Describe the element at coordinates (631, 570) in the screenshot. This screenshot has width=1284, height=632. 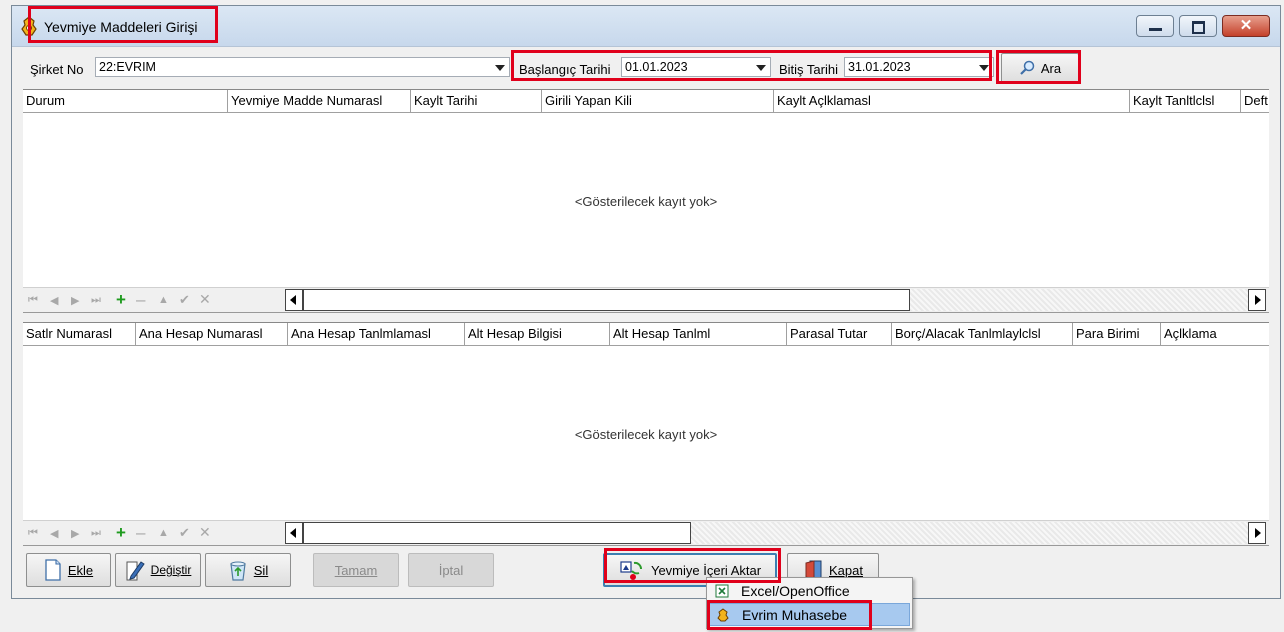
I see `import-icon` at that location.